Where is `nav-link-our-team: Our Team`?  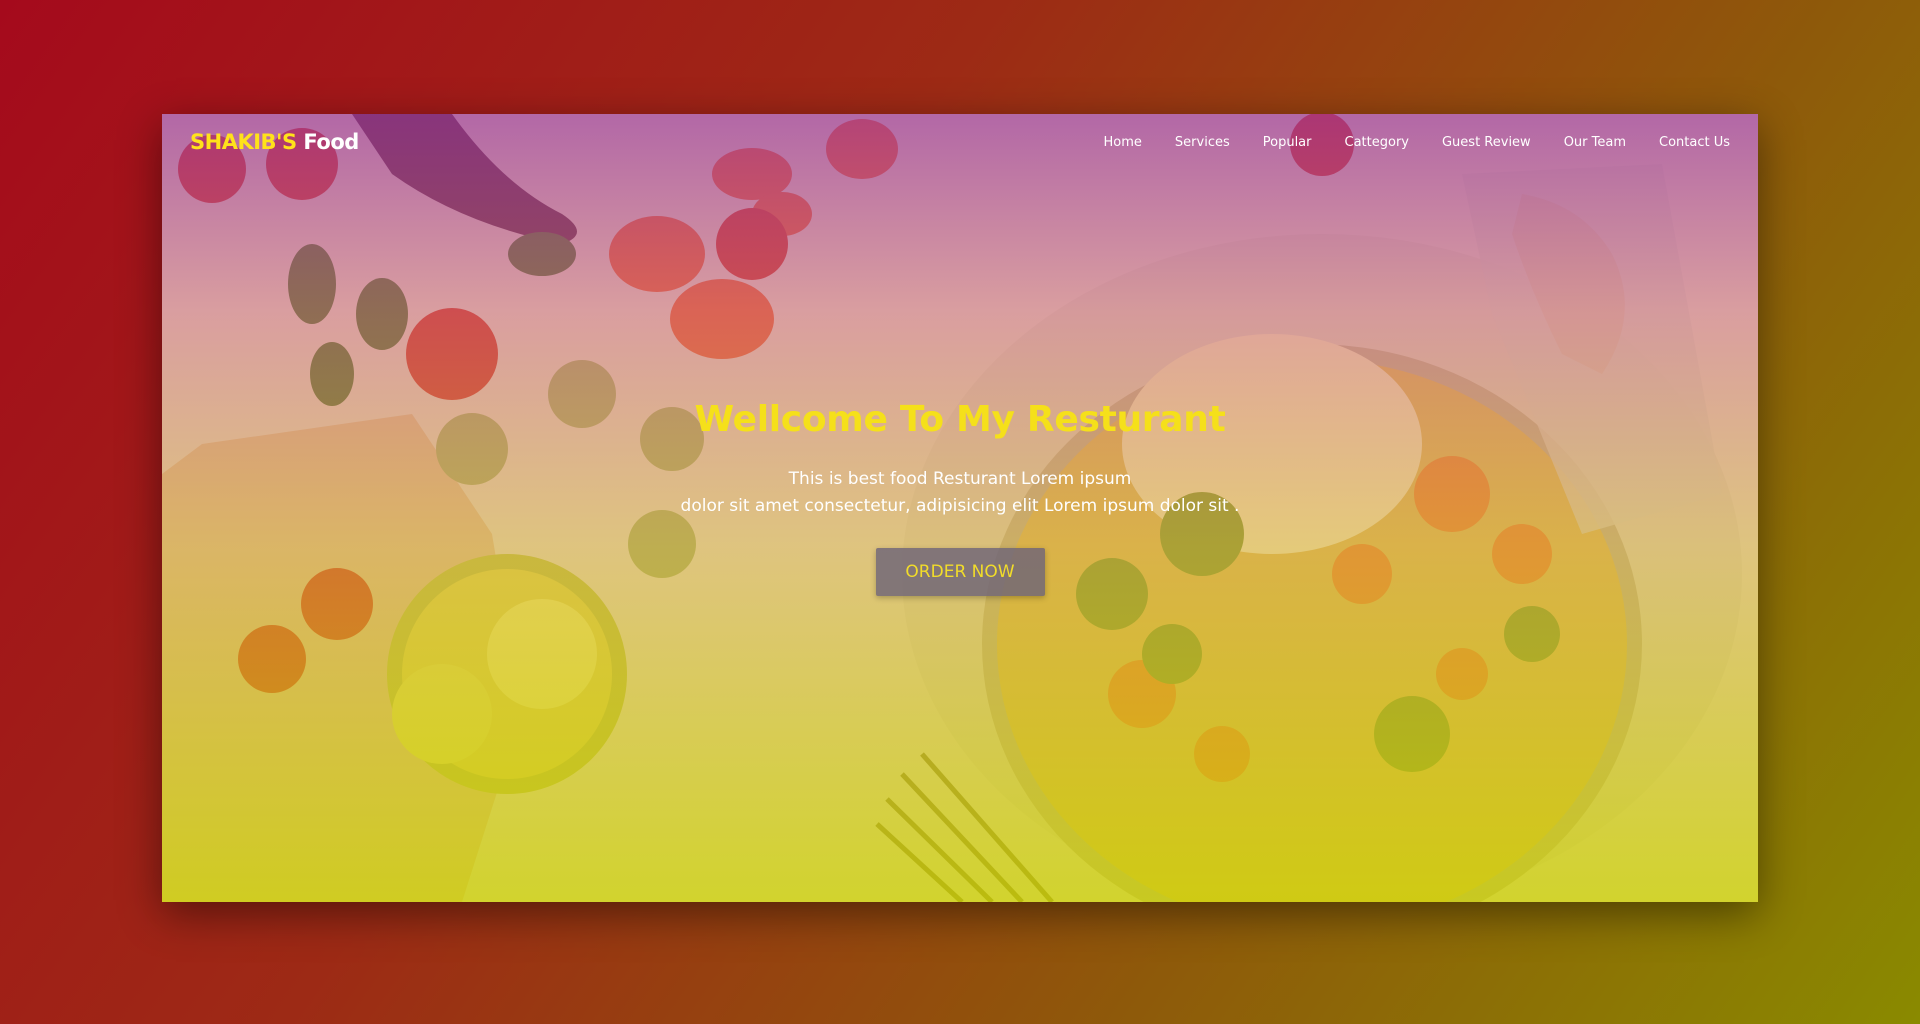 nav-link-our-team: Our Team is located at coordinates (1595, 142).